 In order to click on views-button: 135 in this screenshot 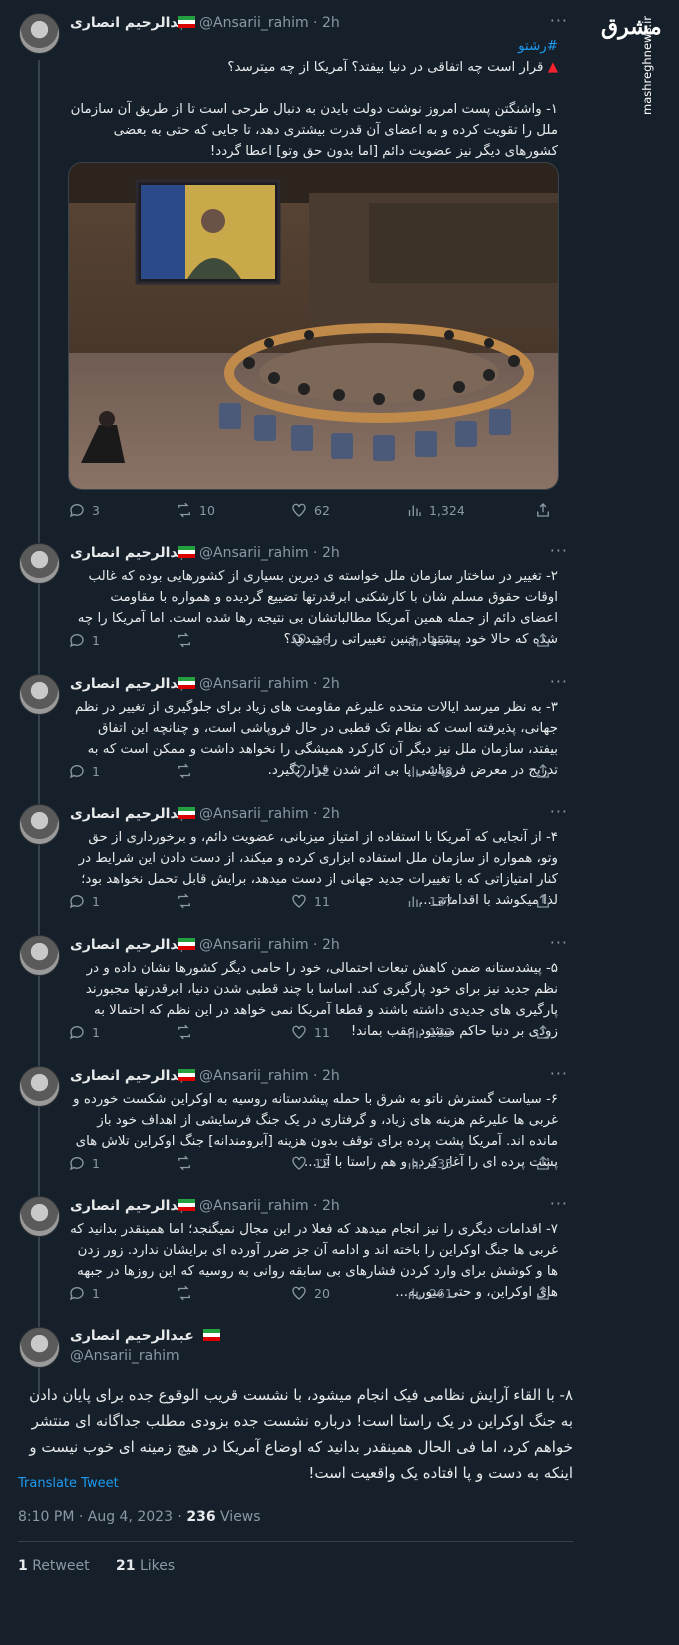, I will do `click(429, 1163)`.